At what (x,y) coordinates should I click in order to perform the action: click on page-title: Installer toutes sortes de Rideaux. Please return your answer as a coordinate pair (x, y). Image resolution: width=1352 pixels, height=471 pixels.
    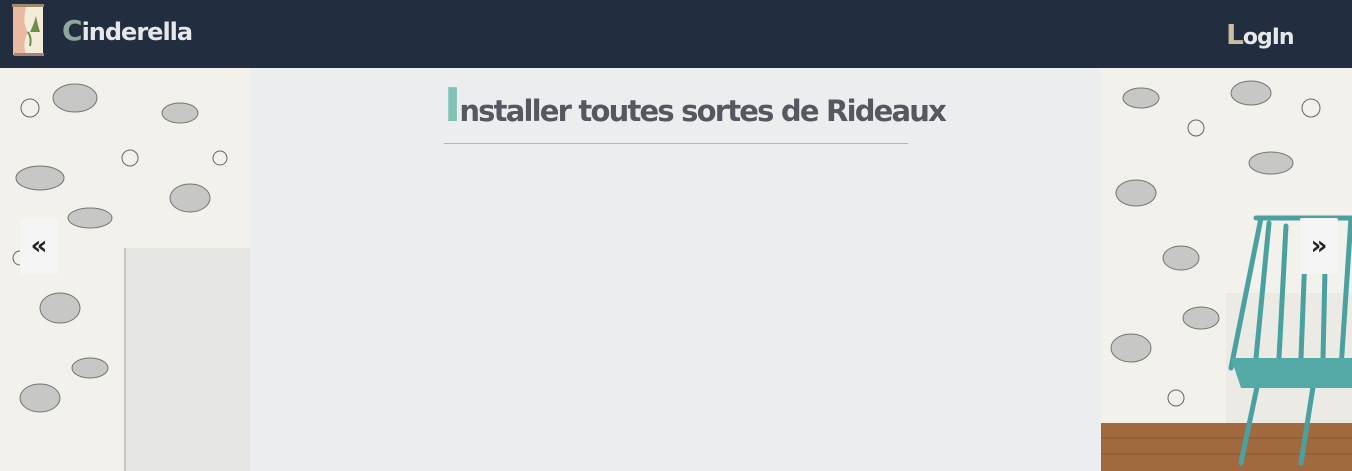
    Looking at the image, I should click on (695, 113).